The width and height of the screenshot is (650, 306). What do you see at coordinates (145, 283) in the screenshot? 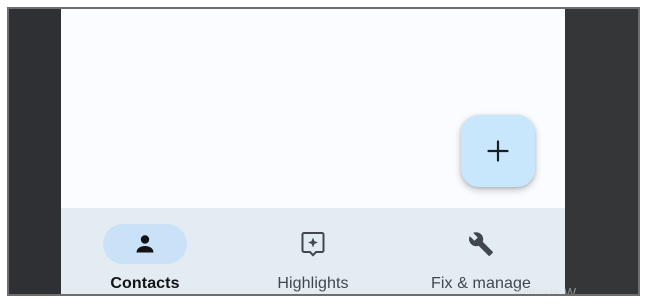
I see `nav-item-label: Contacts` at bounding box center [145, 283].